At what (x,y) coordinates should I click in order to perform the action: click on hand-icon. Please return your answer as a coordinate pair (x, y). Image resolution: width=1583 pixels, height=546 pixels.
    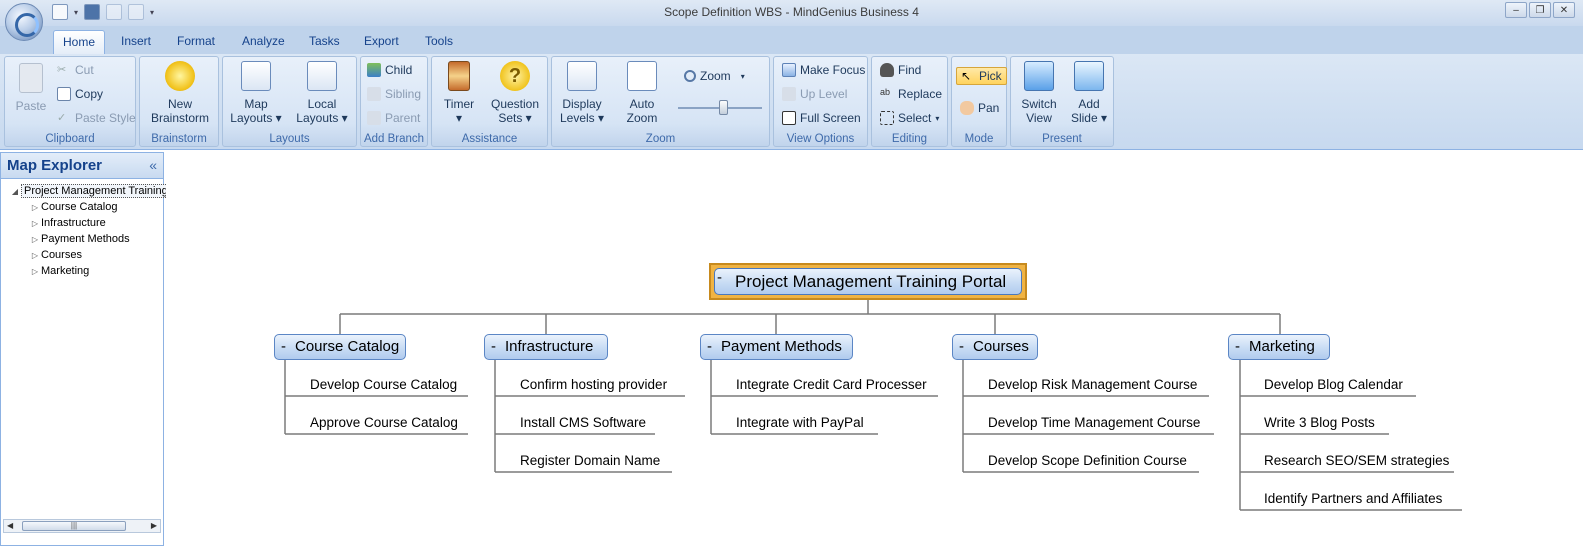
    Looking at the image, I should click on (967, 108).